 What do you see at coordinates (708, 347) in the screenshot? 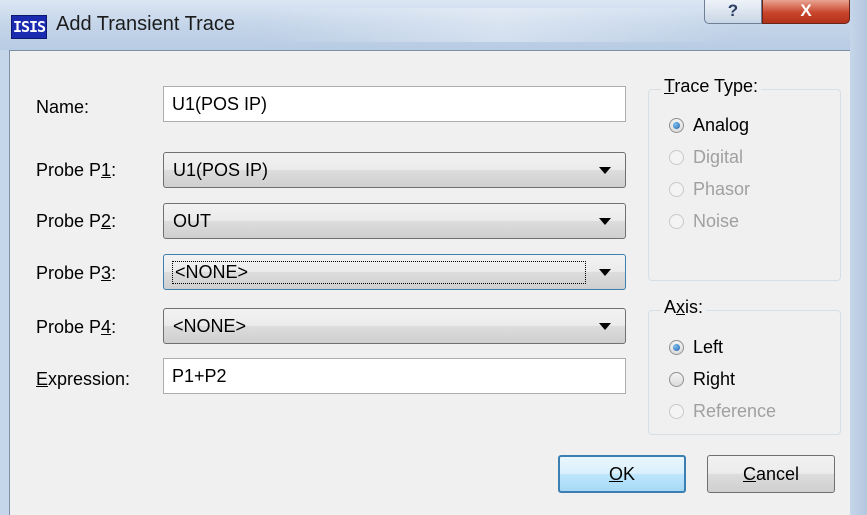
I see `axis-left-label: Left` at bounding box center [708, 347].